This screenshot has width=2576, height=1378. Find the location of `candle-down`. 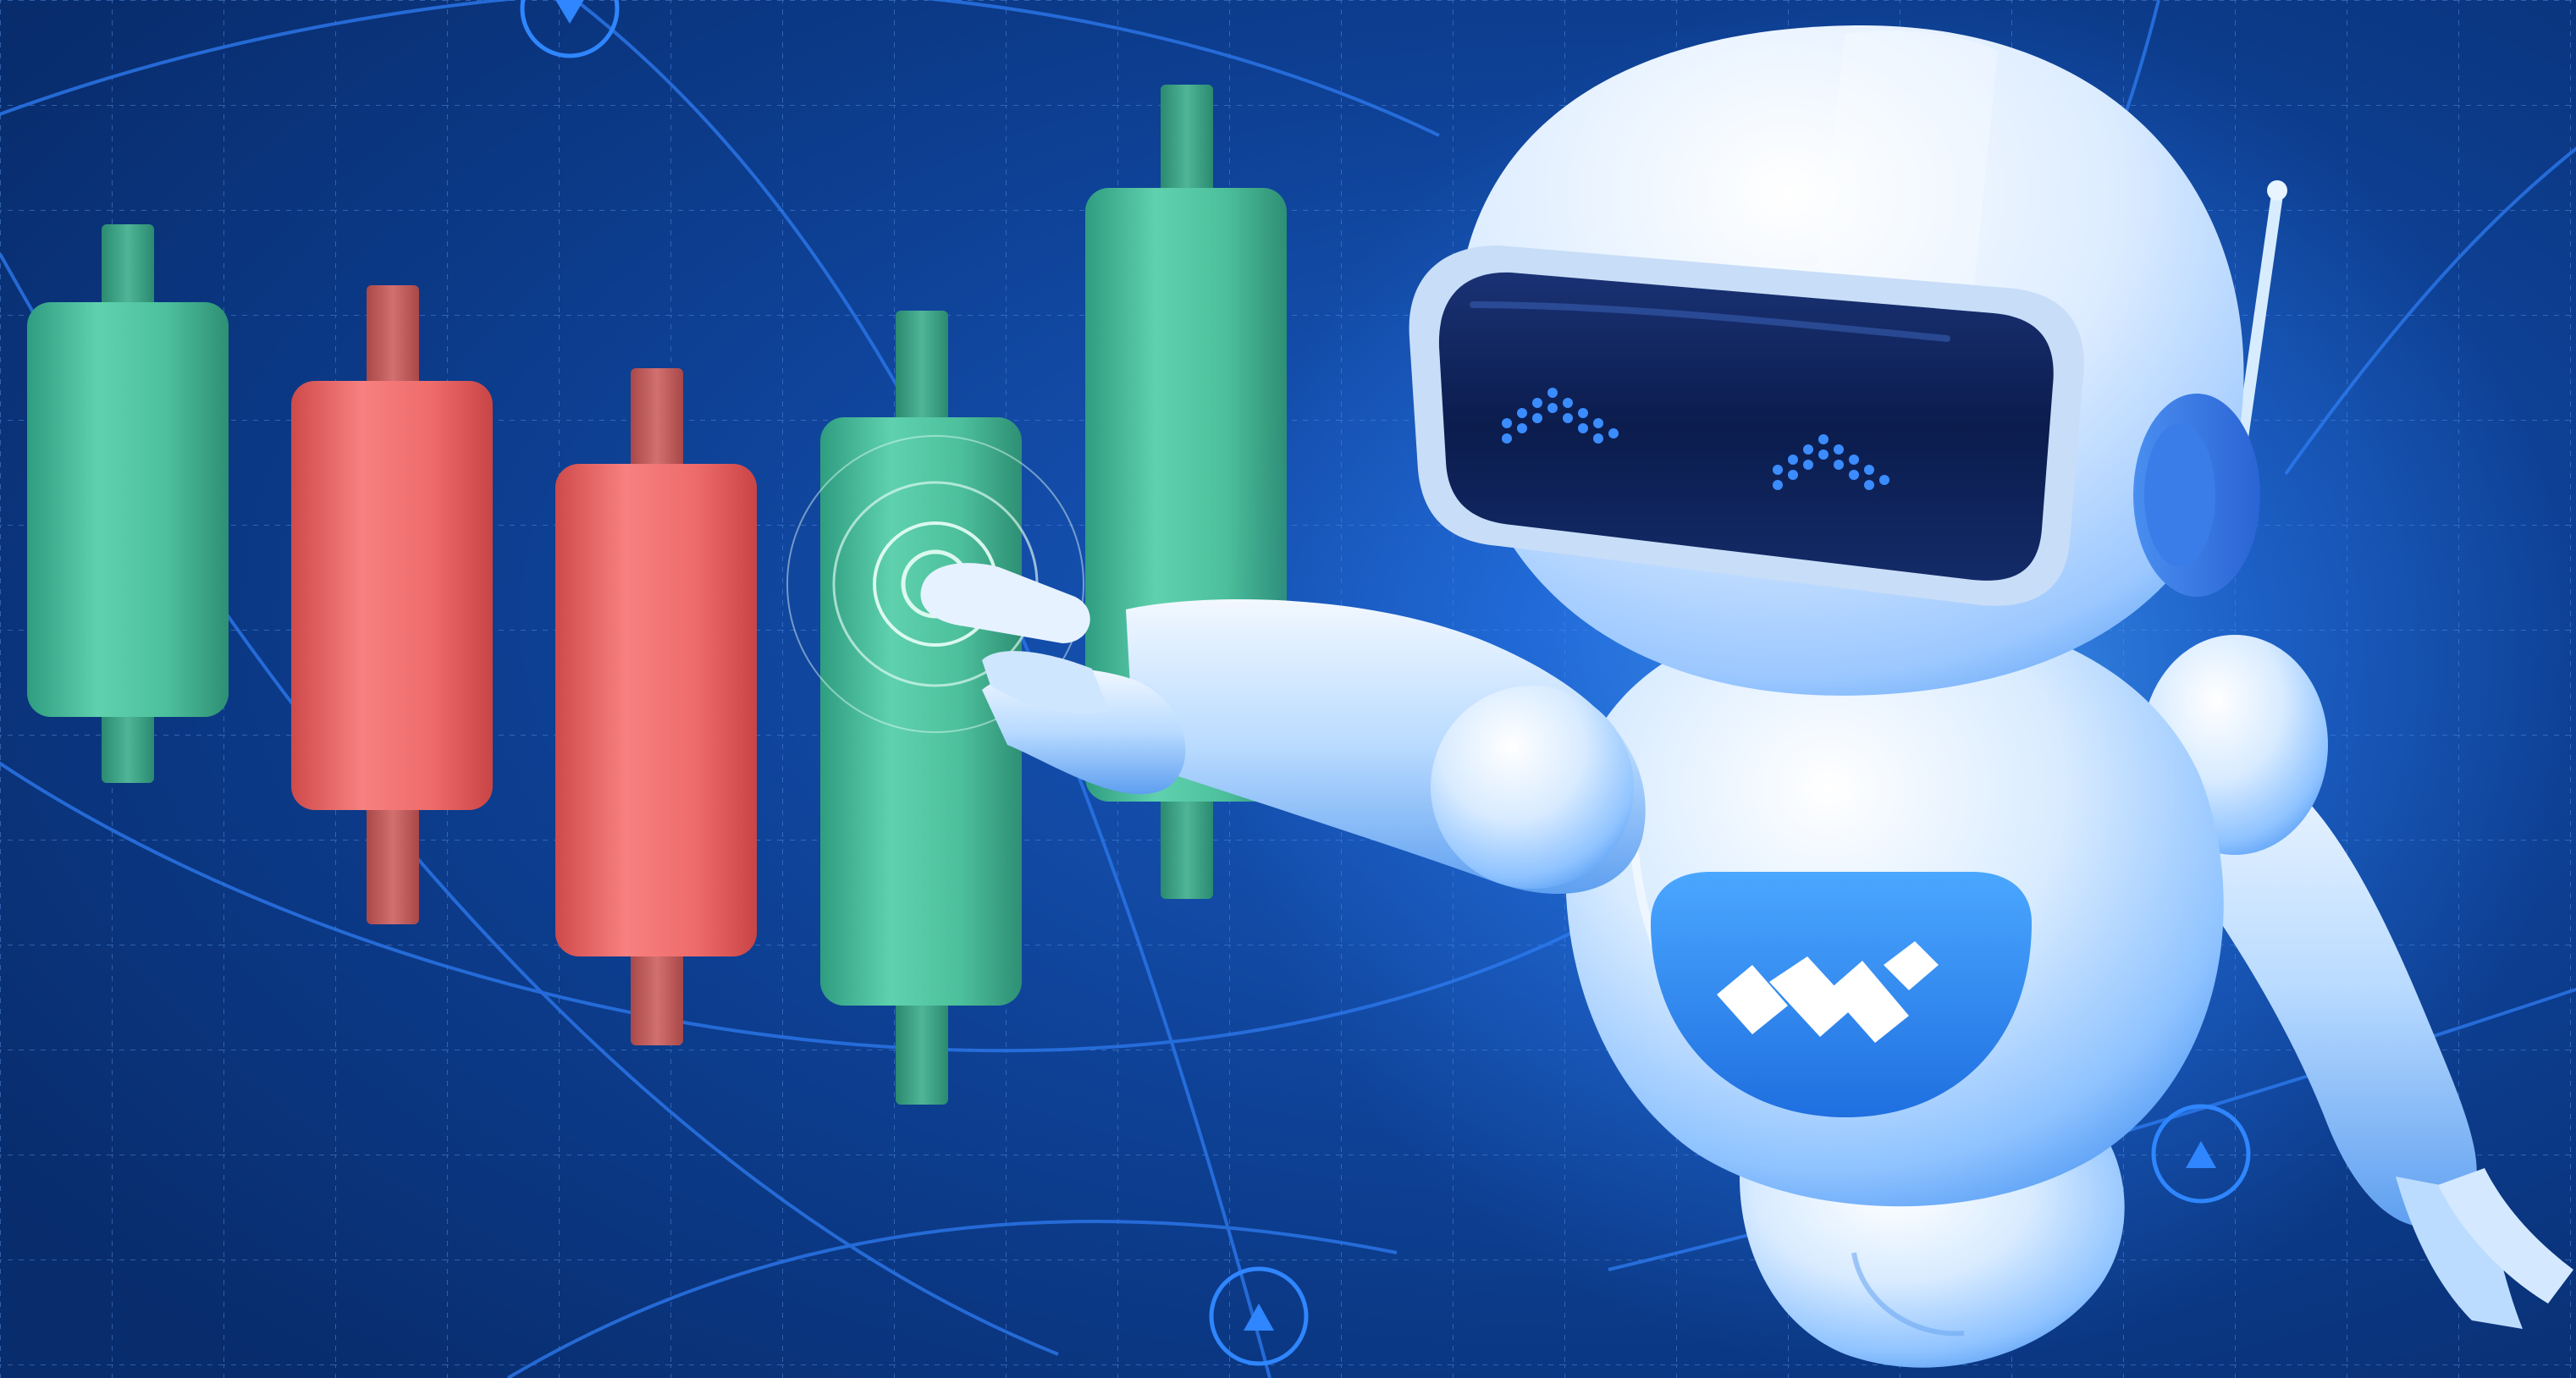

candle-down is located at coordinates (656, 706).